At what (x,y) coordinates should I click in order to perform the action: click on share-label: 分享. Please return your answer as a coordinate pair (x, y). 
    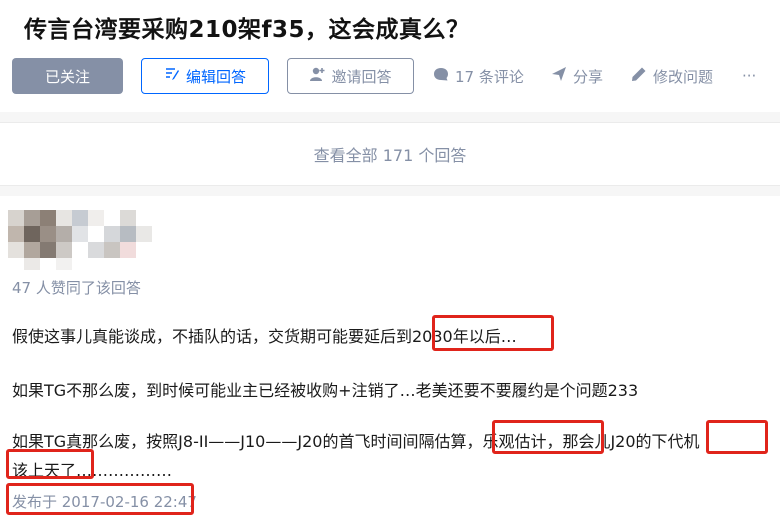
    Looking at the image, I should click on (588, 76).